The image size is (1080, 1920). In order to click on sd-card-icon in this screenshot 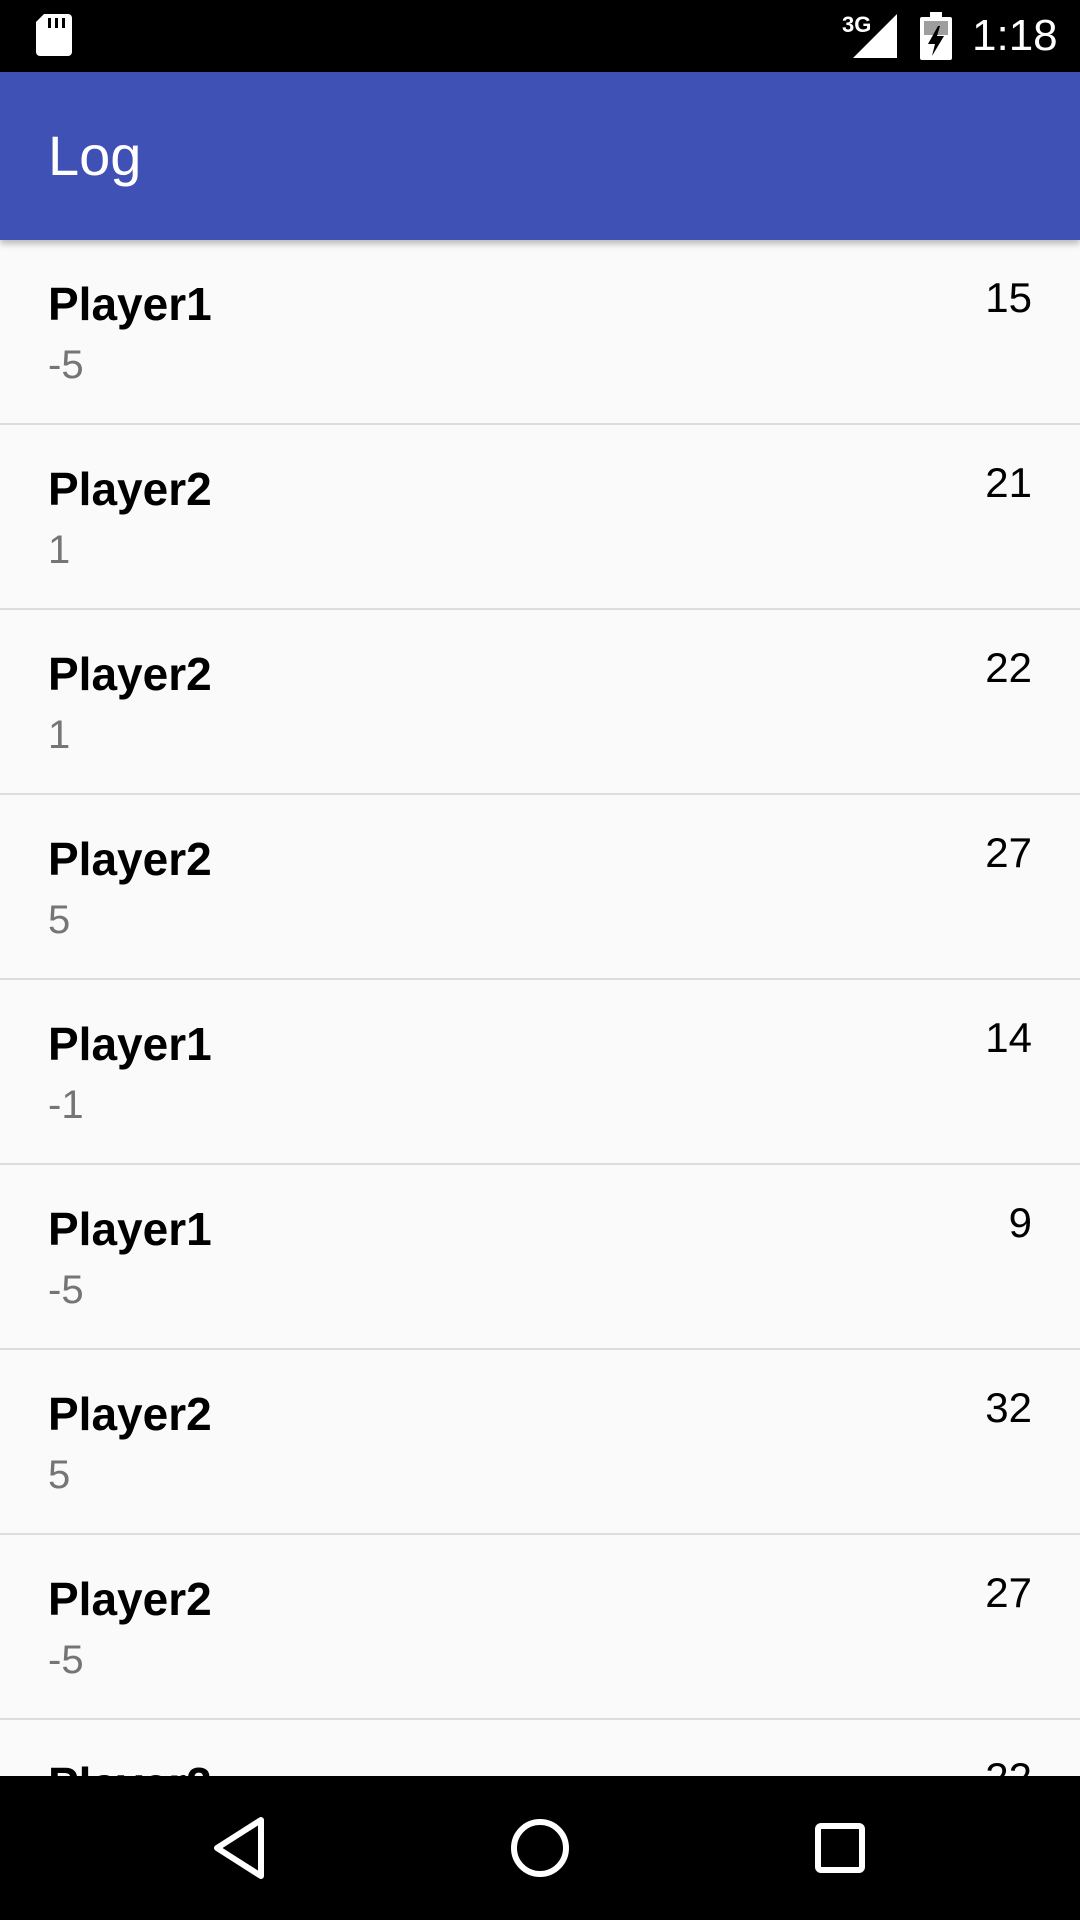, I will do `click(54, 35)`.